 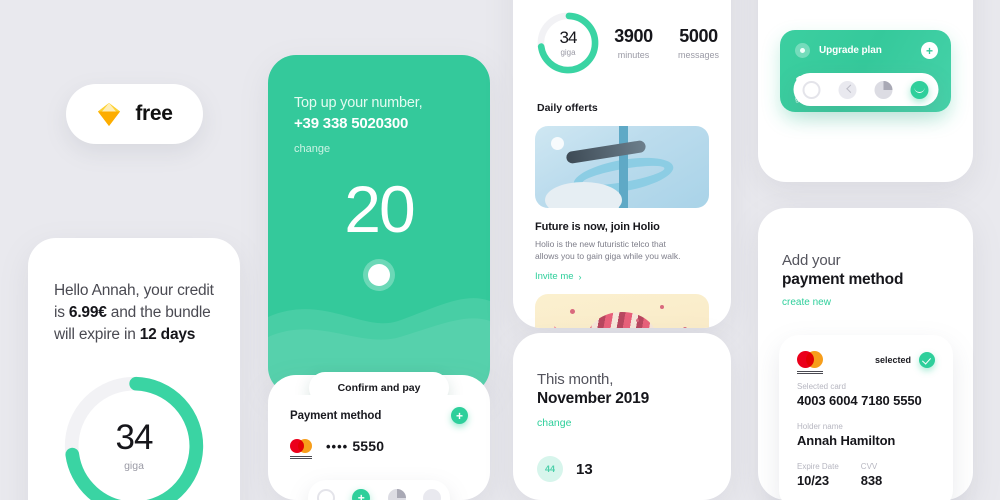 What do you see at coordinates (850, 50) in the screenshot?
I see `upgrade-plan-title: Upgrade plan` at bounding box center [850, 50].